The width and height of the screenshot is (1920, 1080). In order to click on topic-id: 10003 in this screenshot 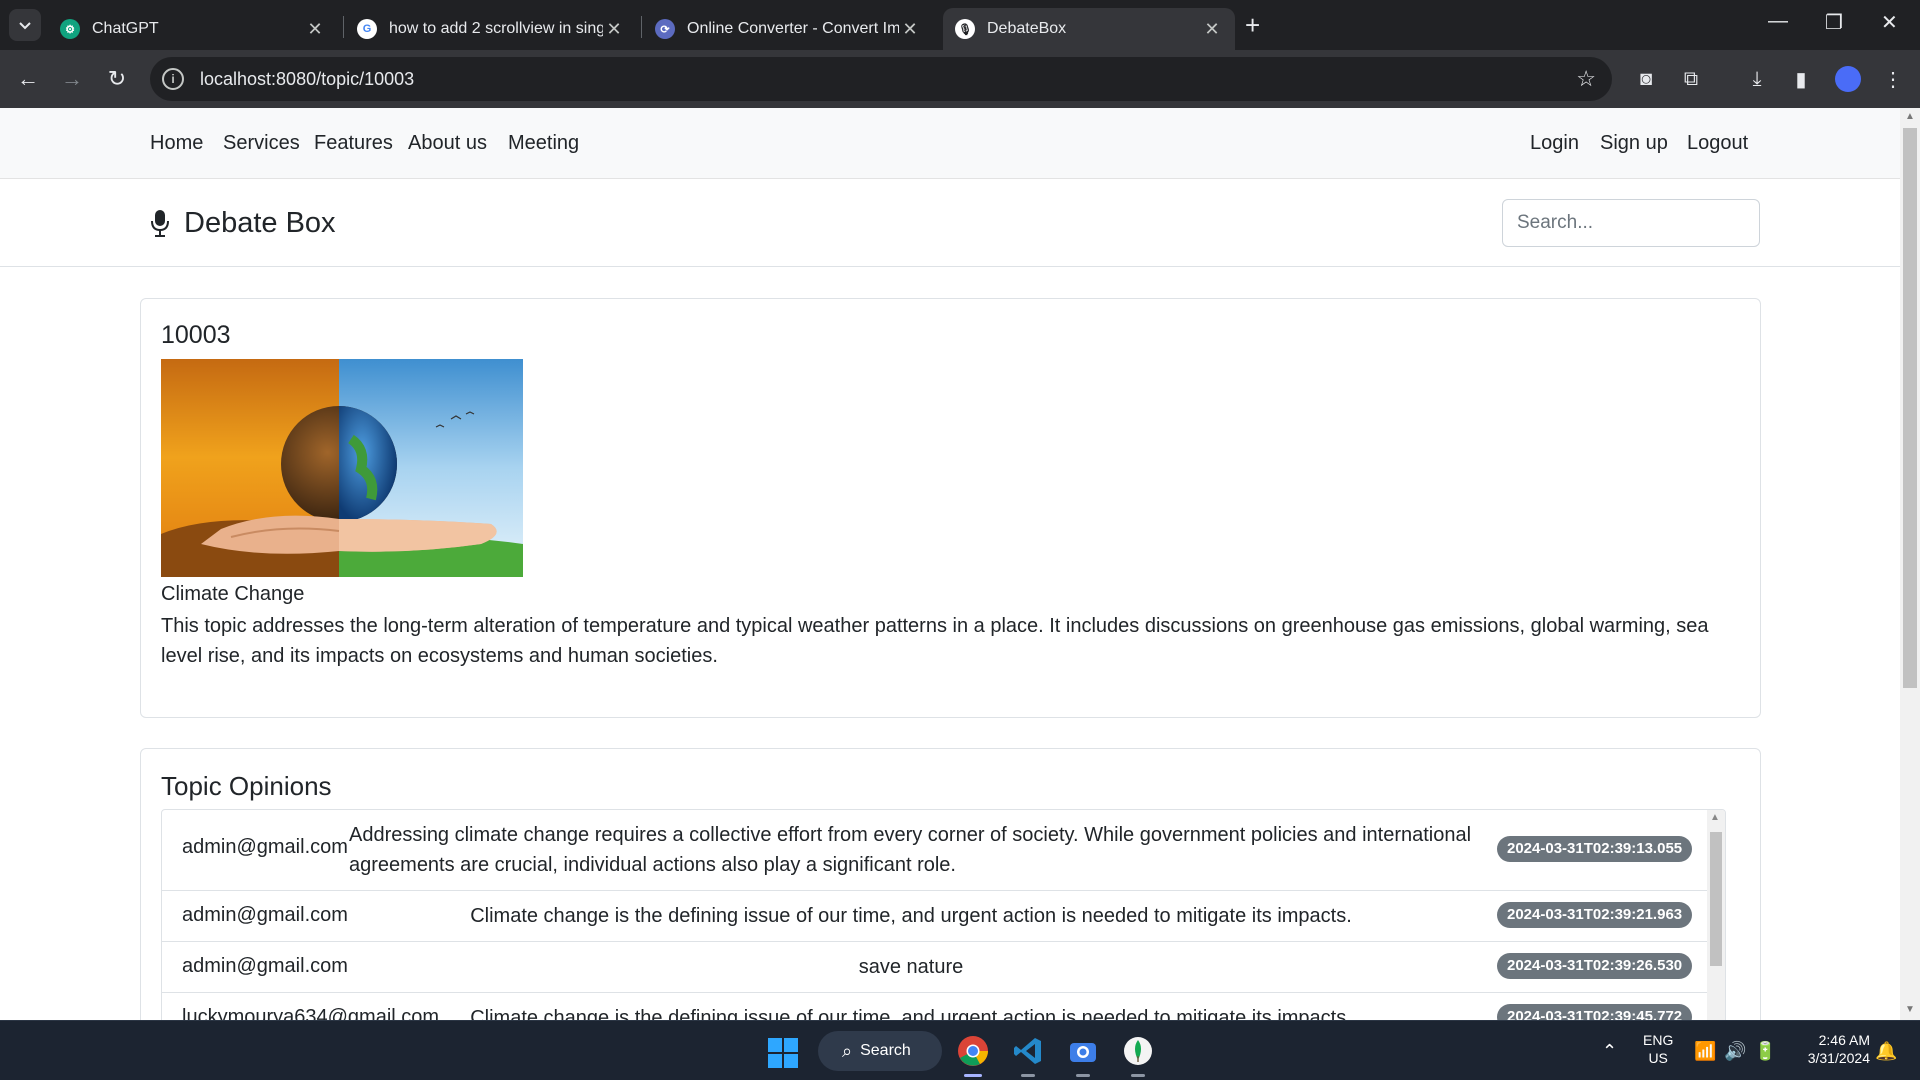, I will do `click(196, 335)`.